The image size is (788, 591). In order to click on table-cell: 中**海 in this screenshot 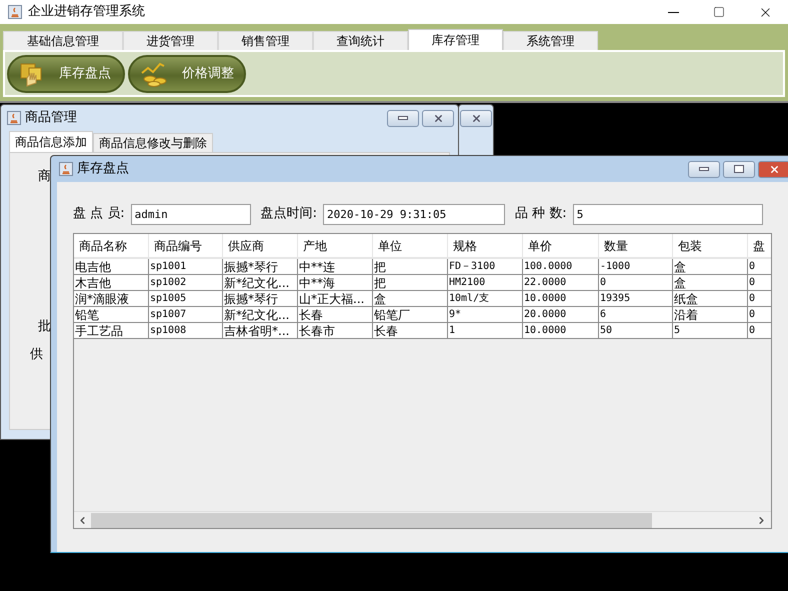, I will do `click(335, 282)`.